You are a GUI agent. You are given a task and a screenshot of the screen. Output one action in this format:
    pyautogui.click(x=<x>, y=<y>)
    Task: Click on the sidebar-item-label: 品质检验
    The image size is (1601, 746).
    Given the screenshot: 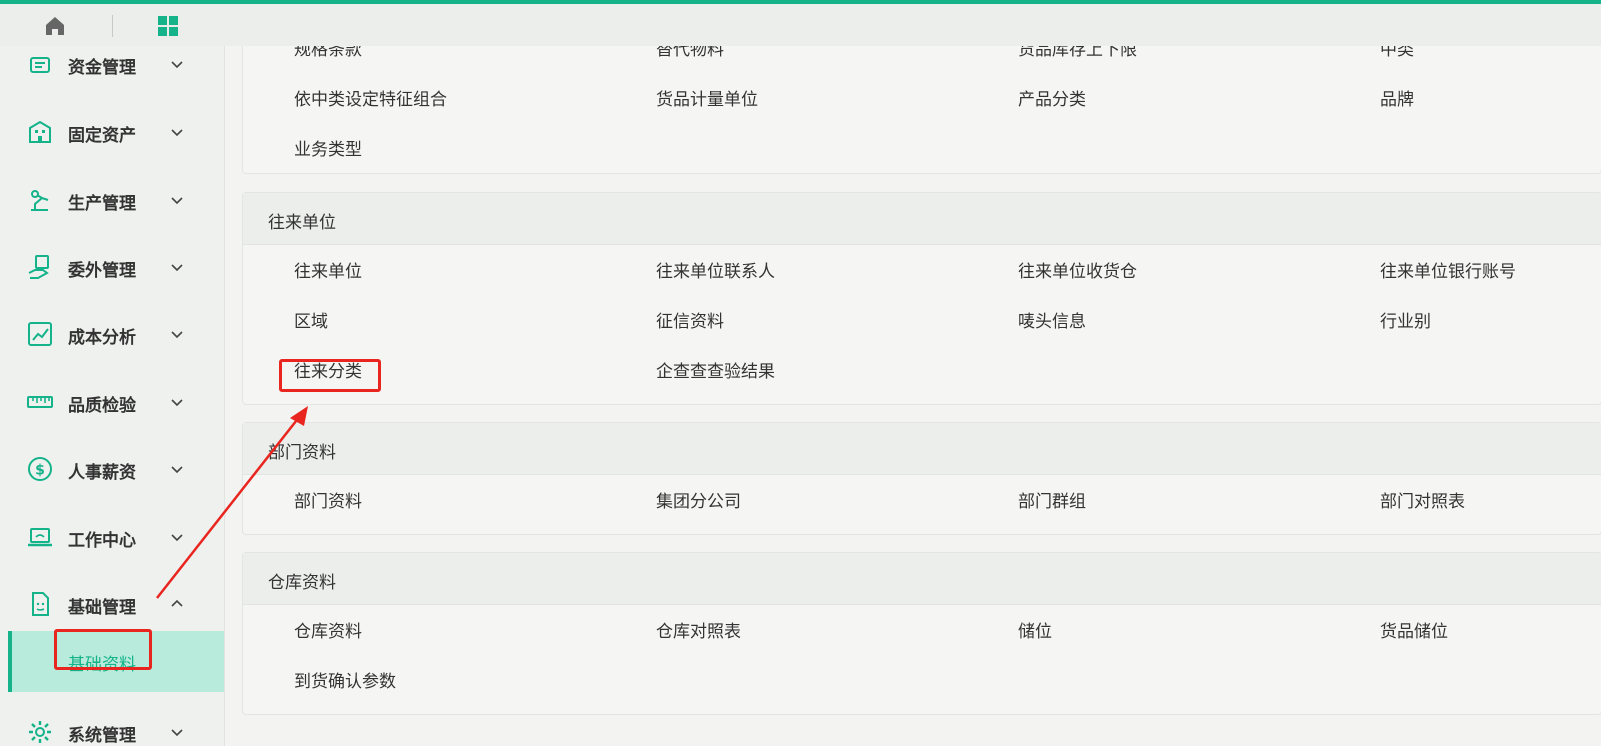 What is the action you would take?
    pyautogui.click(x=102, y=406)
    